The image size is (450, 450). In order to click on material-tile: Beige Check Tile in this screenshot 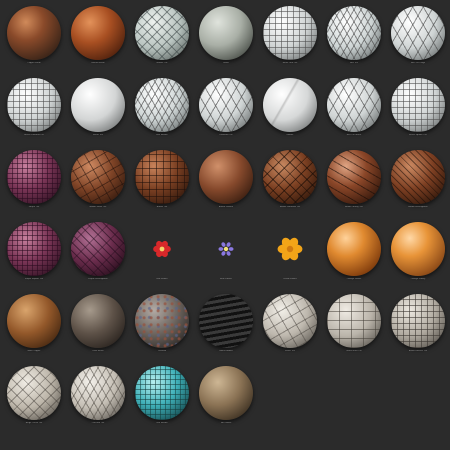, I will do `click(34, 398)`.